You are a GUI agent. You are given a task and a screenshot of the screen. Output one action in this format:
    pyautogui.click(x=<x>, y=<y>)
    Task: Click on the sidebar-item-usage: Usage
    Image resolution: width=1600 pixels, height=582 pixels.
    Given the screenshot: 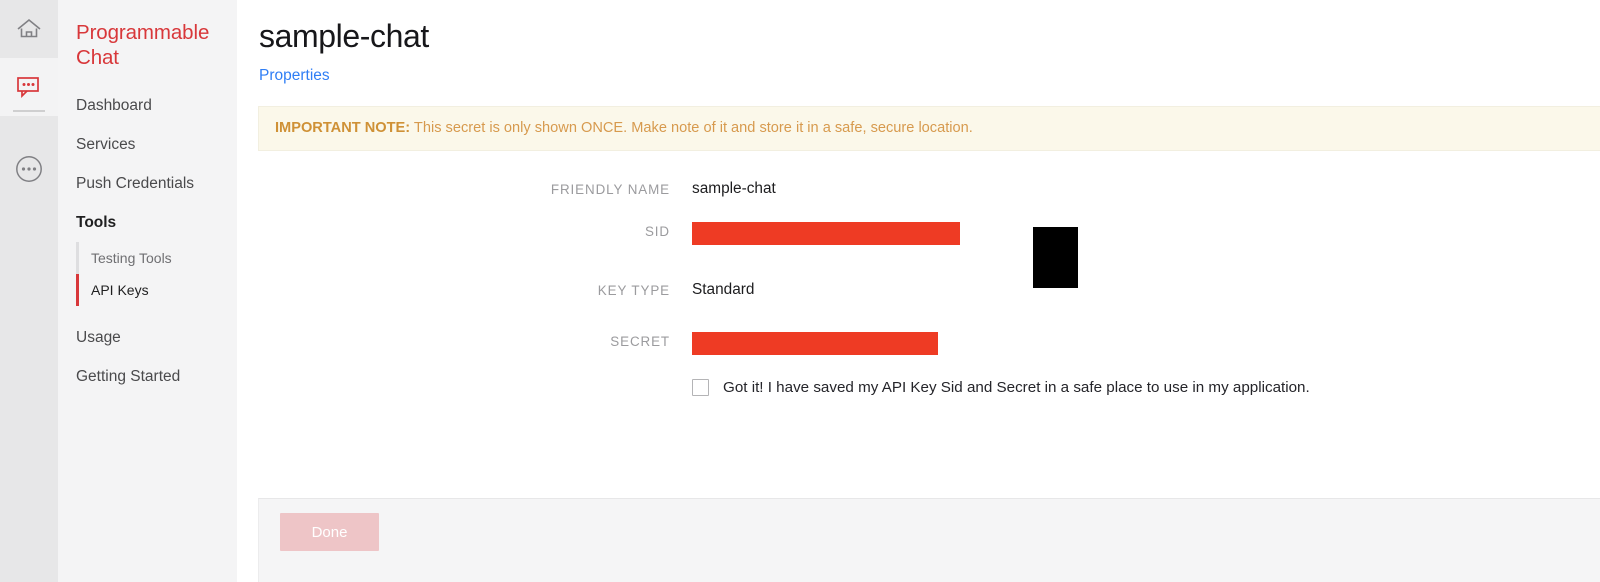 What is the action you would take?
    pyautogui.click(x=147, y=337)
    